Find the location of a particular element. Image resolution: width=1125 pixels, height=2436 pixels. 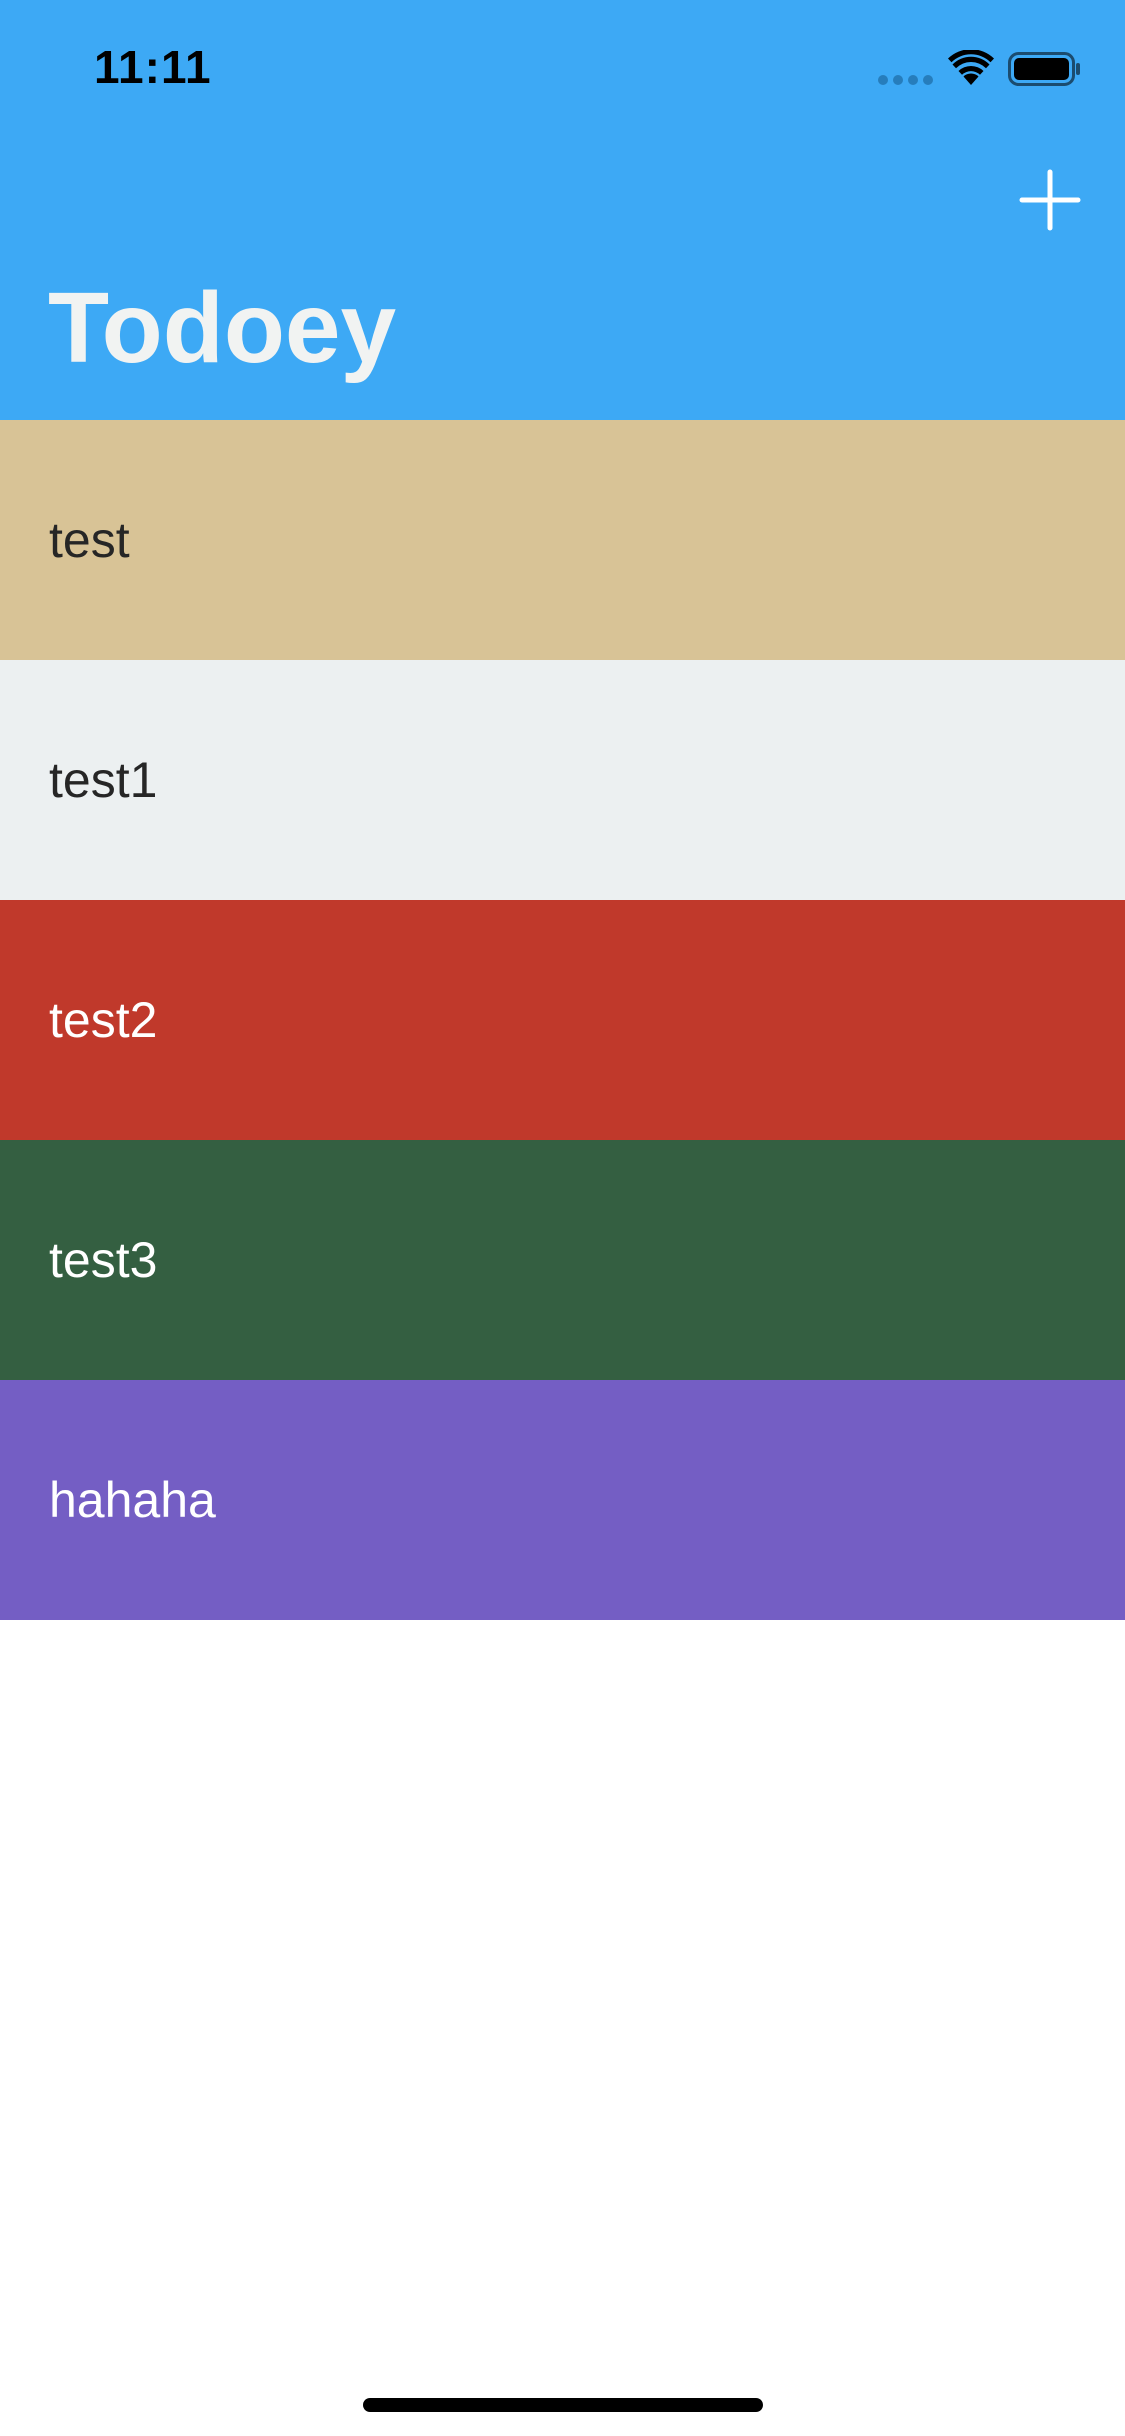

list-item-label: test2 is located at coordinates (103, 1020).